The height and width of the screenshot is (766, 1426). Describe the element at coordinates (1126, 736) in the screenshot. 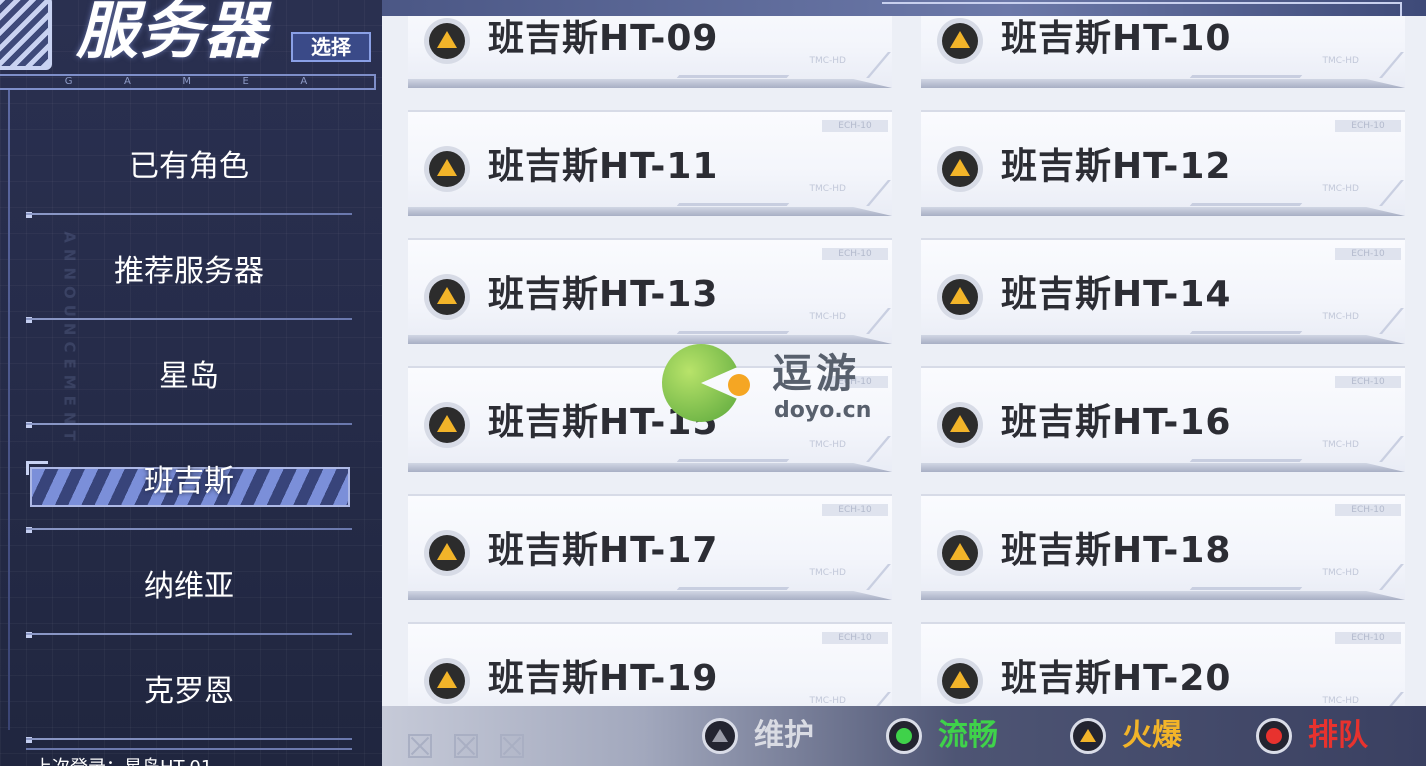

I see `legend-hot: 火爆` at that location.